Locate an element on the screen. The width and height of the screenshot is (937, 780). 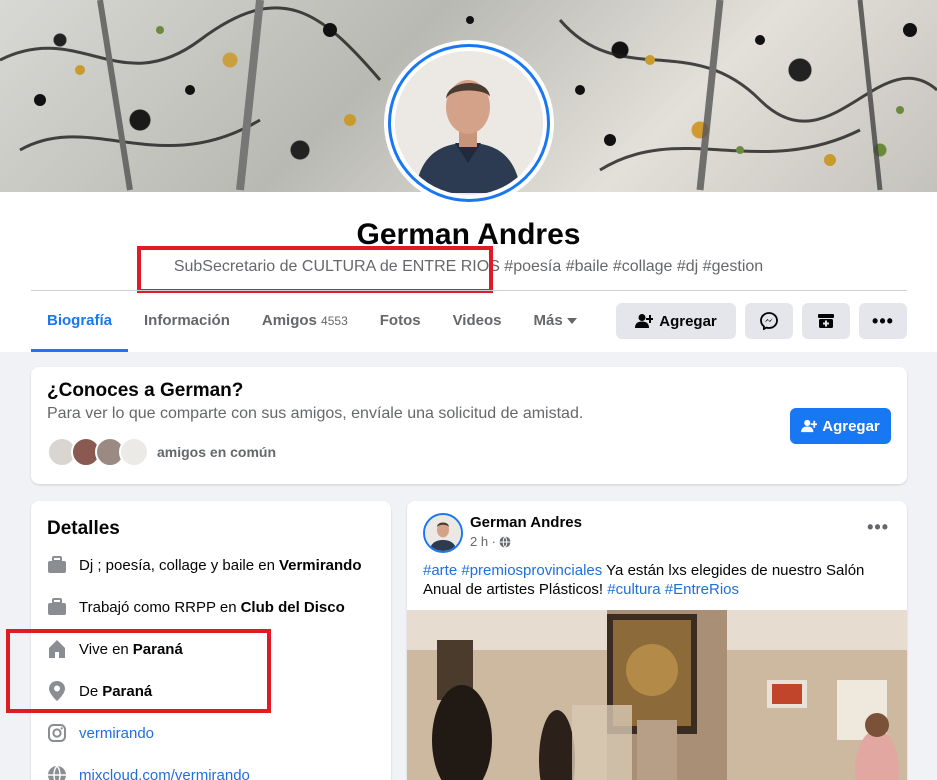
detail-work-2: Trabajó como RRPP en Club del Disco is located at coordinates (196, 607).